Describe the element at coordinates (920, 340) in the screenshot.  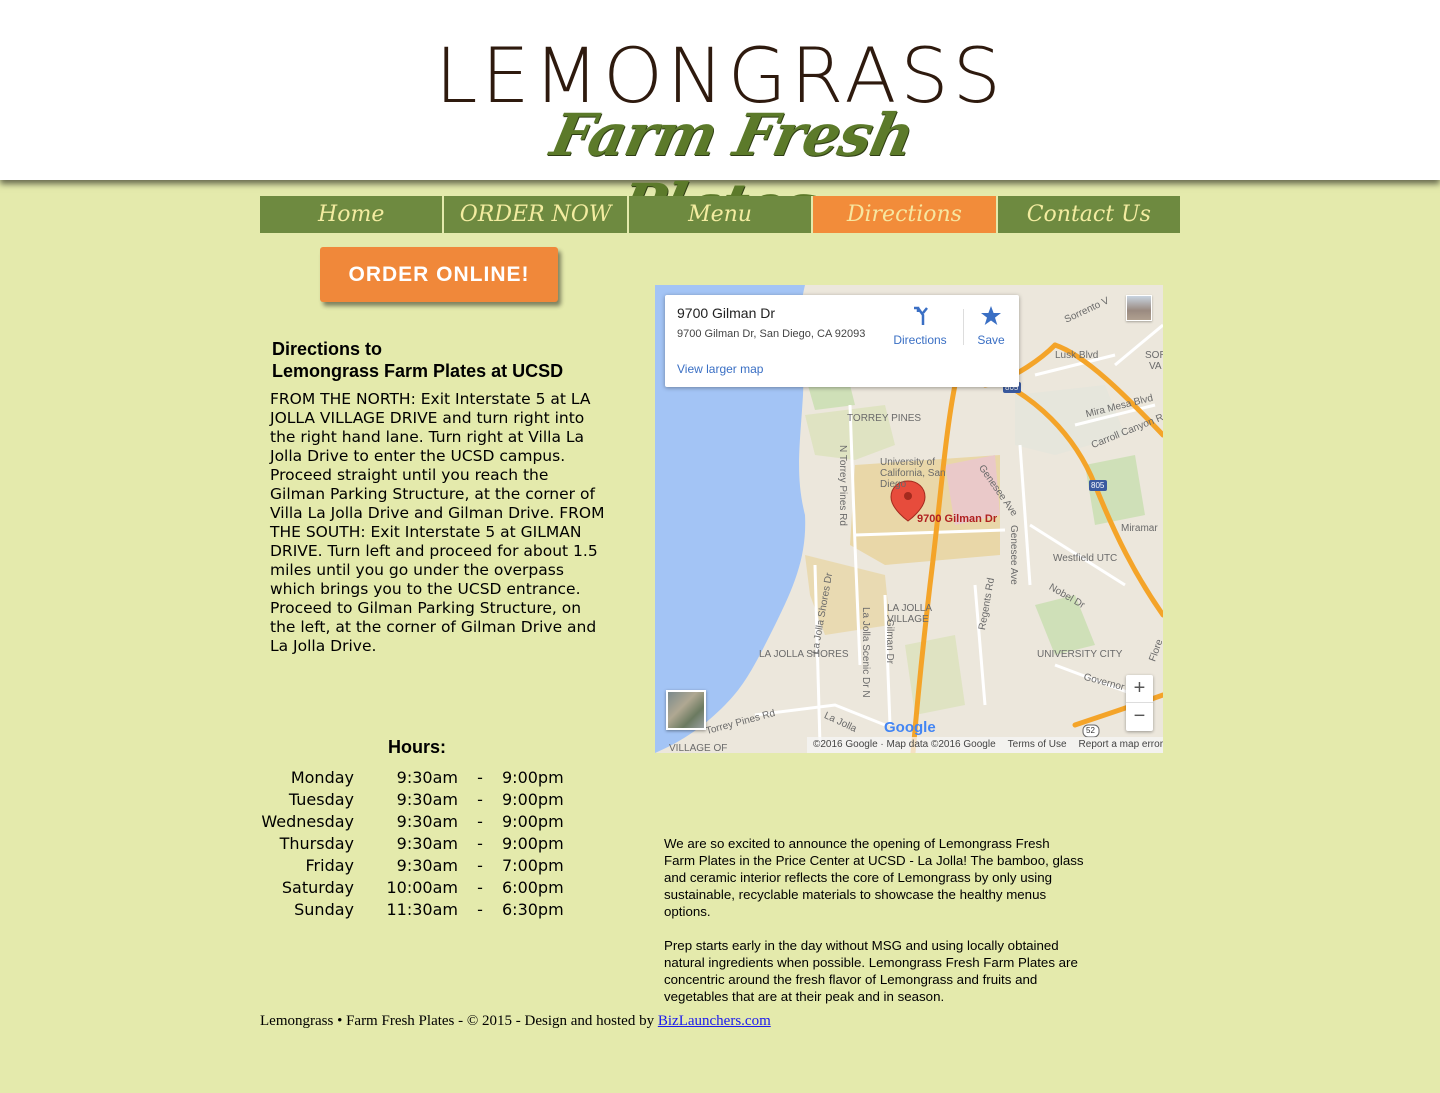
I see `map-directions-label: Directions` at that location.